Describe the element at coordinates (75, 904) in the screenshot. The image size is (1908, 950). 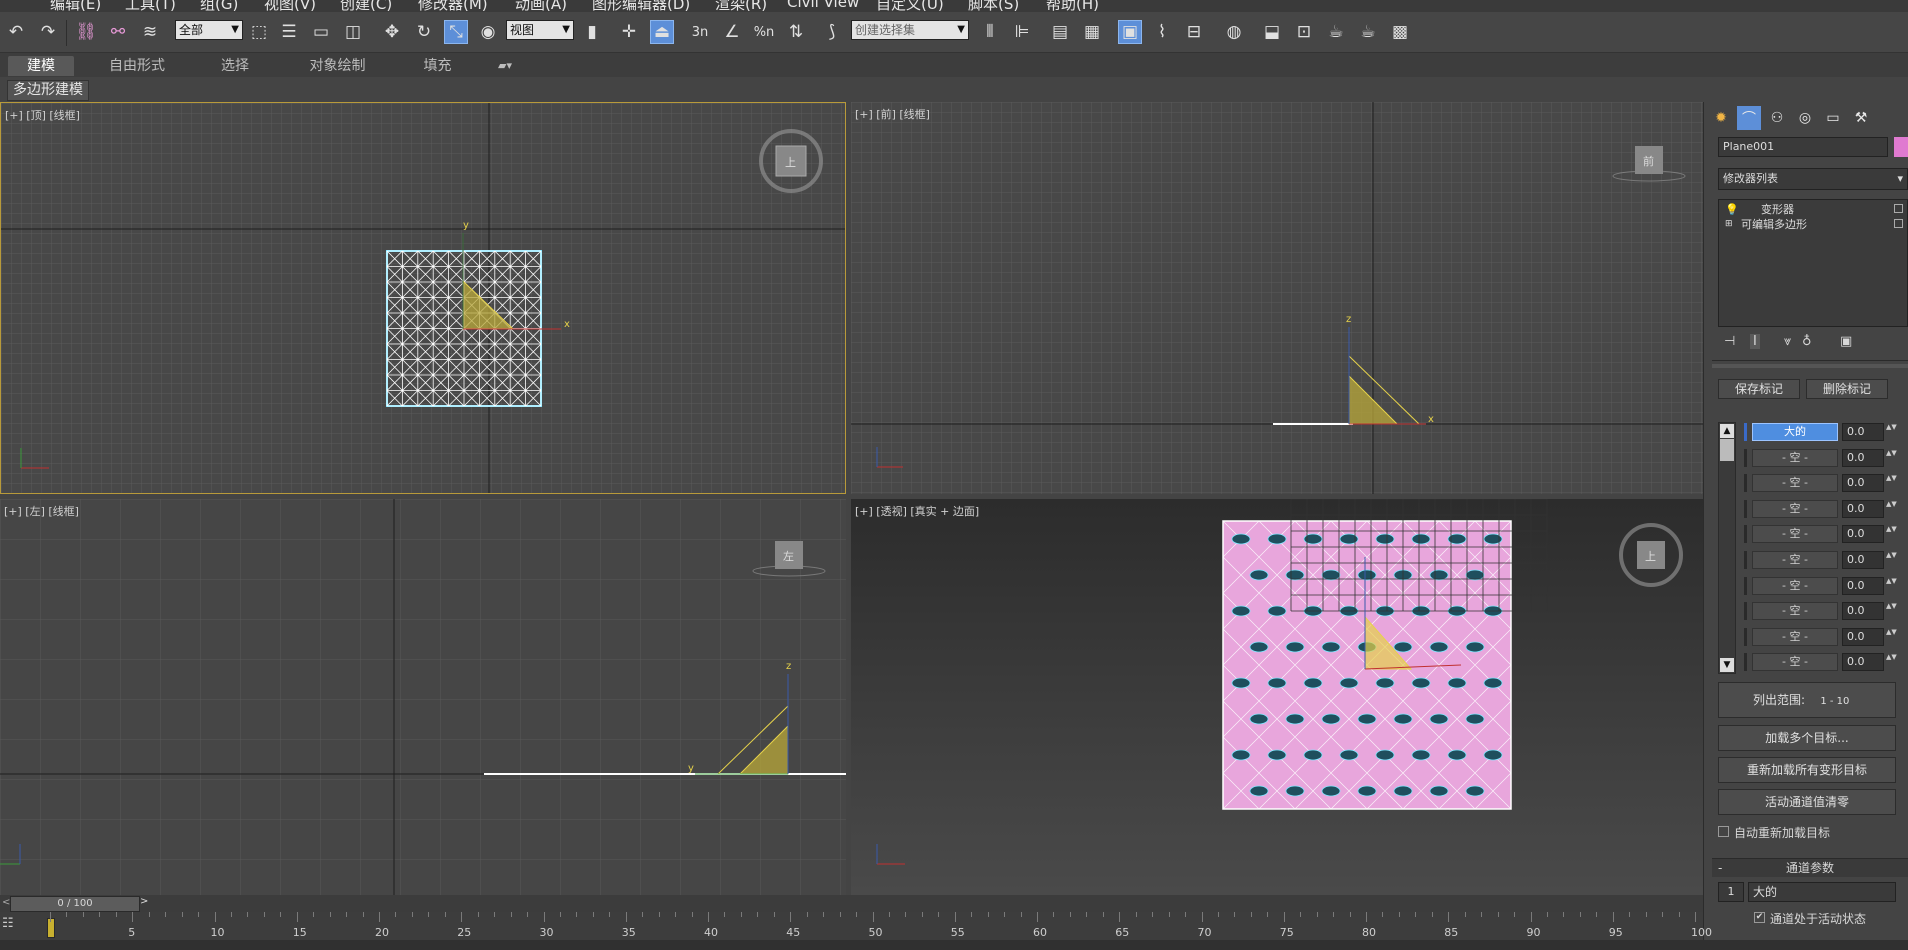
I see `time-slider-thumb: 0 / 100` at that location.